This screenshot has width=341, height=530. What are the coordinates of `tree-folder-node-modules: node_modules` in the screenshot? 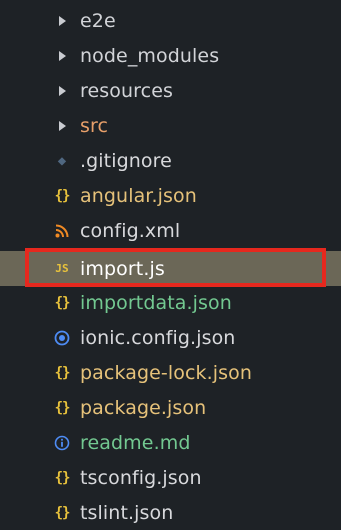 It's located at (170, 55).